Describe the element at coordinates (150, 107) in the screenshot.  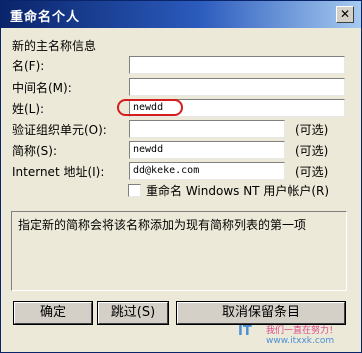
I see `annotation-highlight-ring` at that location.